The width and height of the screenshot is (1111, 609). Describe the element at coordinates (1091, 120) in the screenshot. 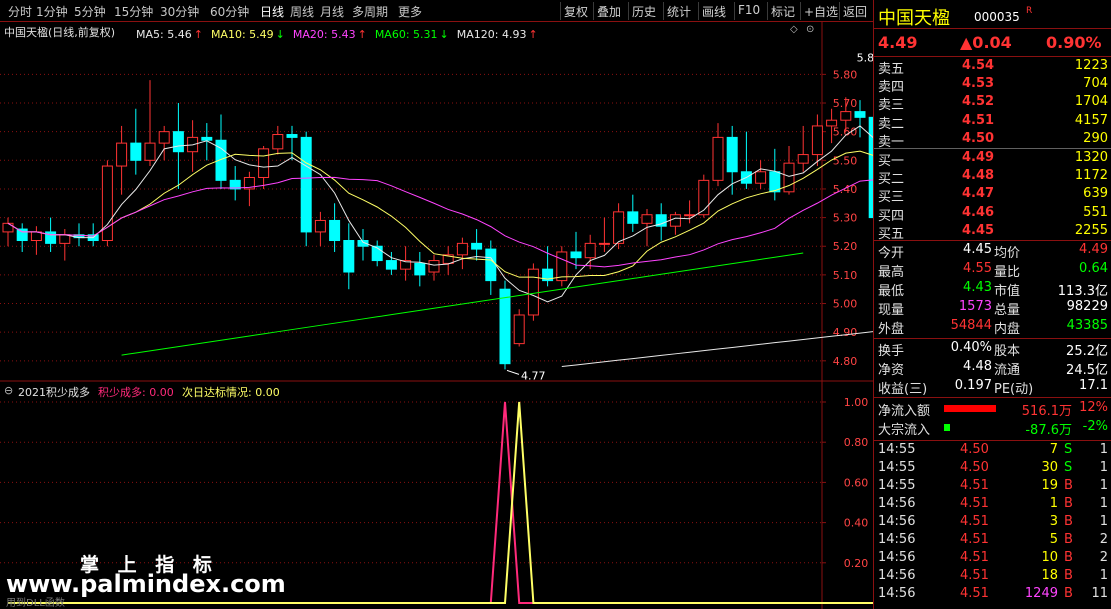

I see `order-volume: 4157` at that location.